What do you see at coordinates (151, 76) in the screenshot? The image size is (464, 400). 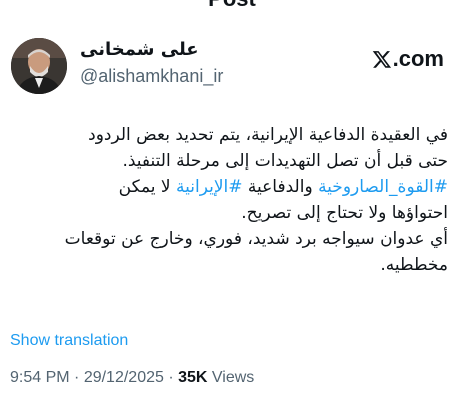 I see `profile-handle: @alishamkhani_ir` at bounding box center [151, 76].